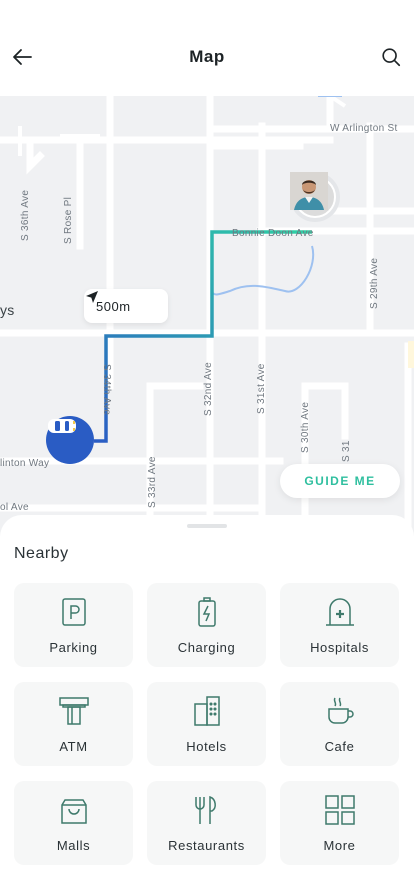  What do you see at coordinates (206, 612) in the screenshot?
I see `charging-icon` at bounding box center [206, 612].